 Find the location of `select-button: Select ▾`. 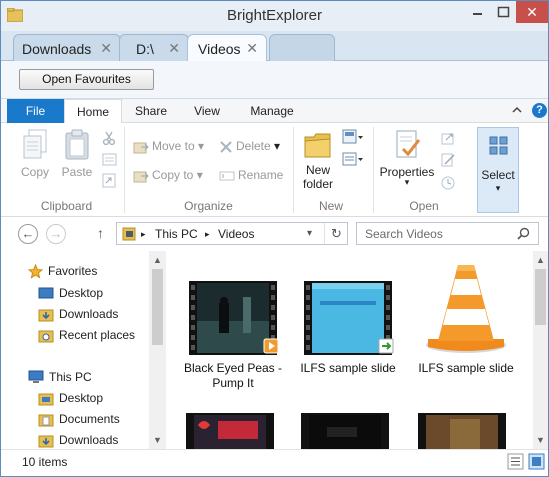

select-button: Select ▾ is located at coordinates (498, 170).